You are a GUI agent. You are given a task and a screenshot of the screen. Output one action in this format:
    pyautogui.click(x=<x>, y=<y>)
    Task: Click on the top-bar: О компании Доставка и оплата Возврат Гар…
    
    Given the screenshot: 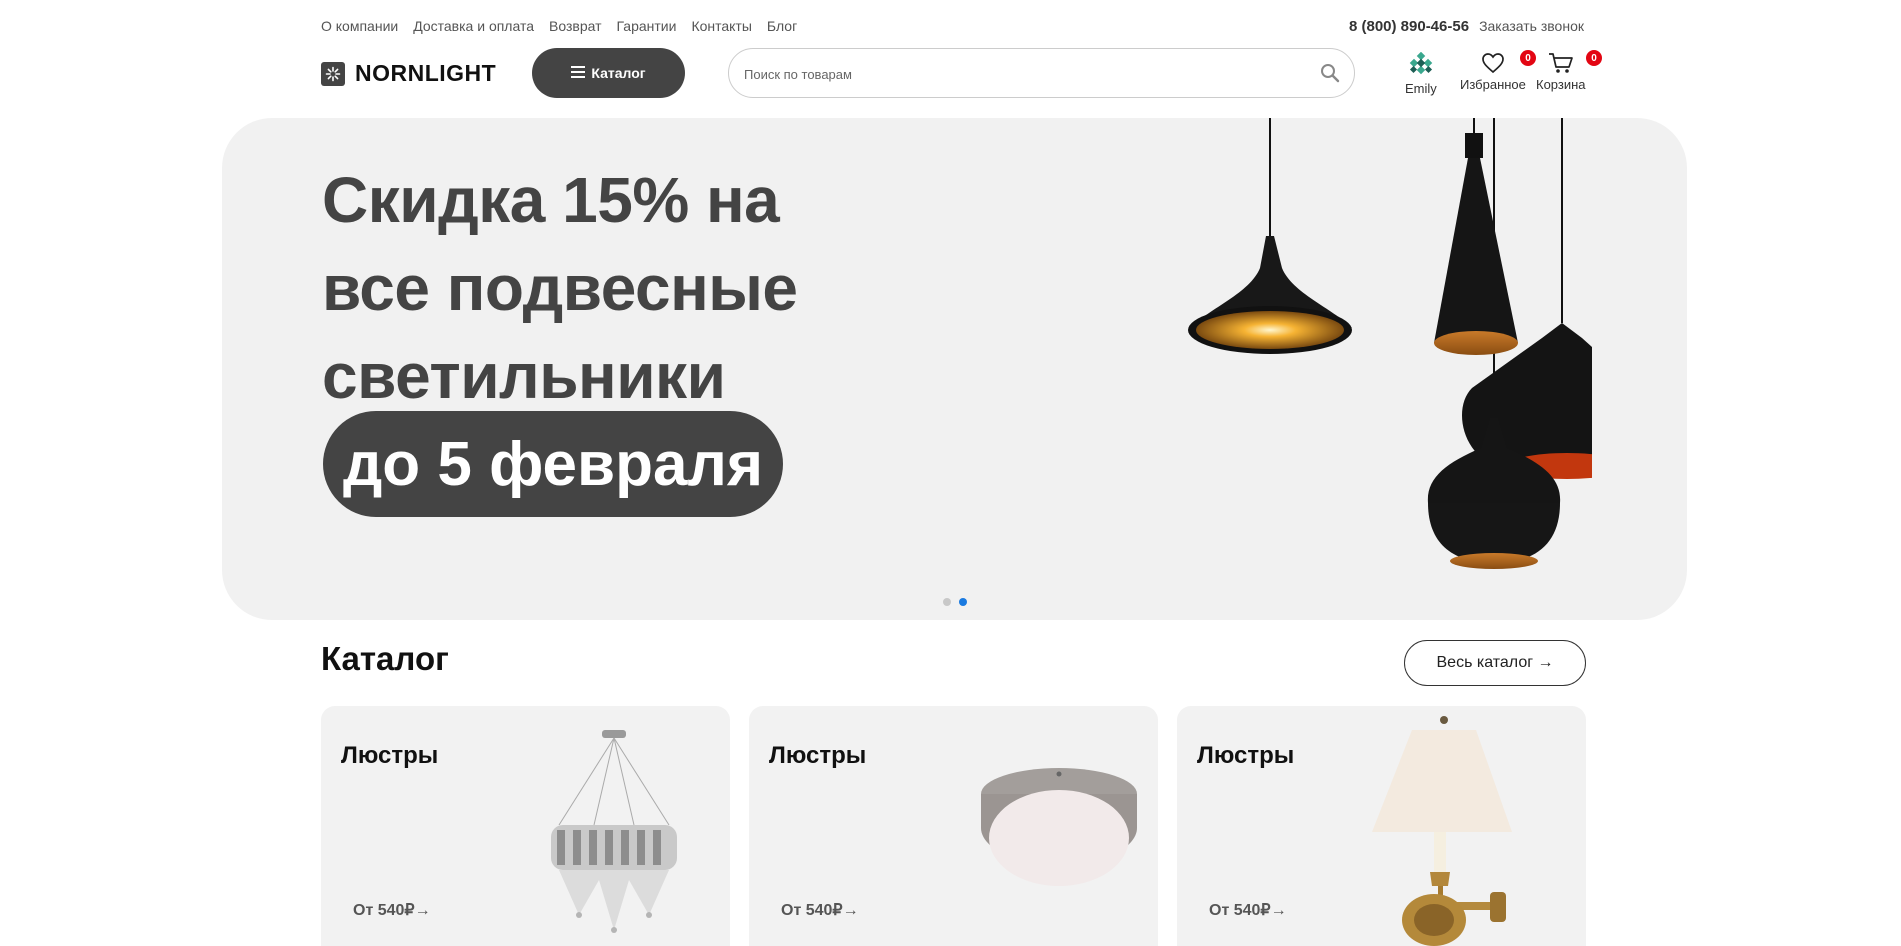 What is the action you would take?
    pyautogui.click(x=952, y=28)
    